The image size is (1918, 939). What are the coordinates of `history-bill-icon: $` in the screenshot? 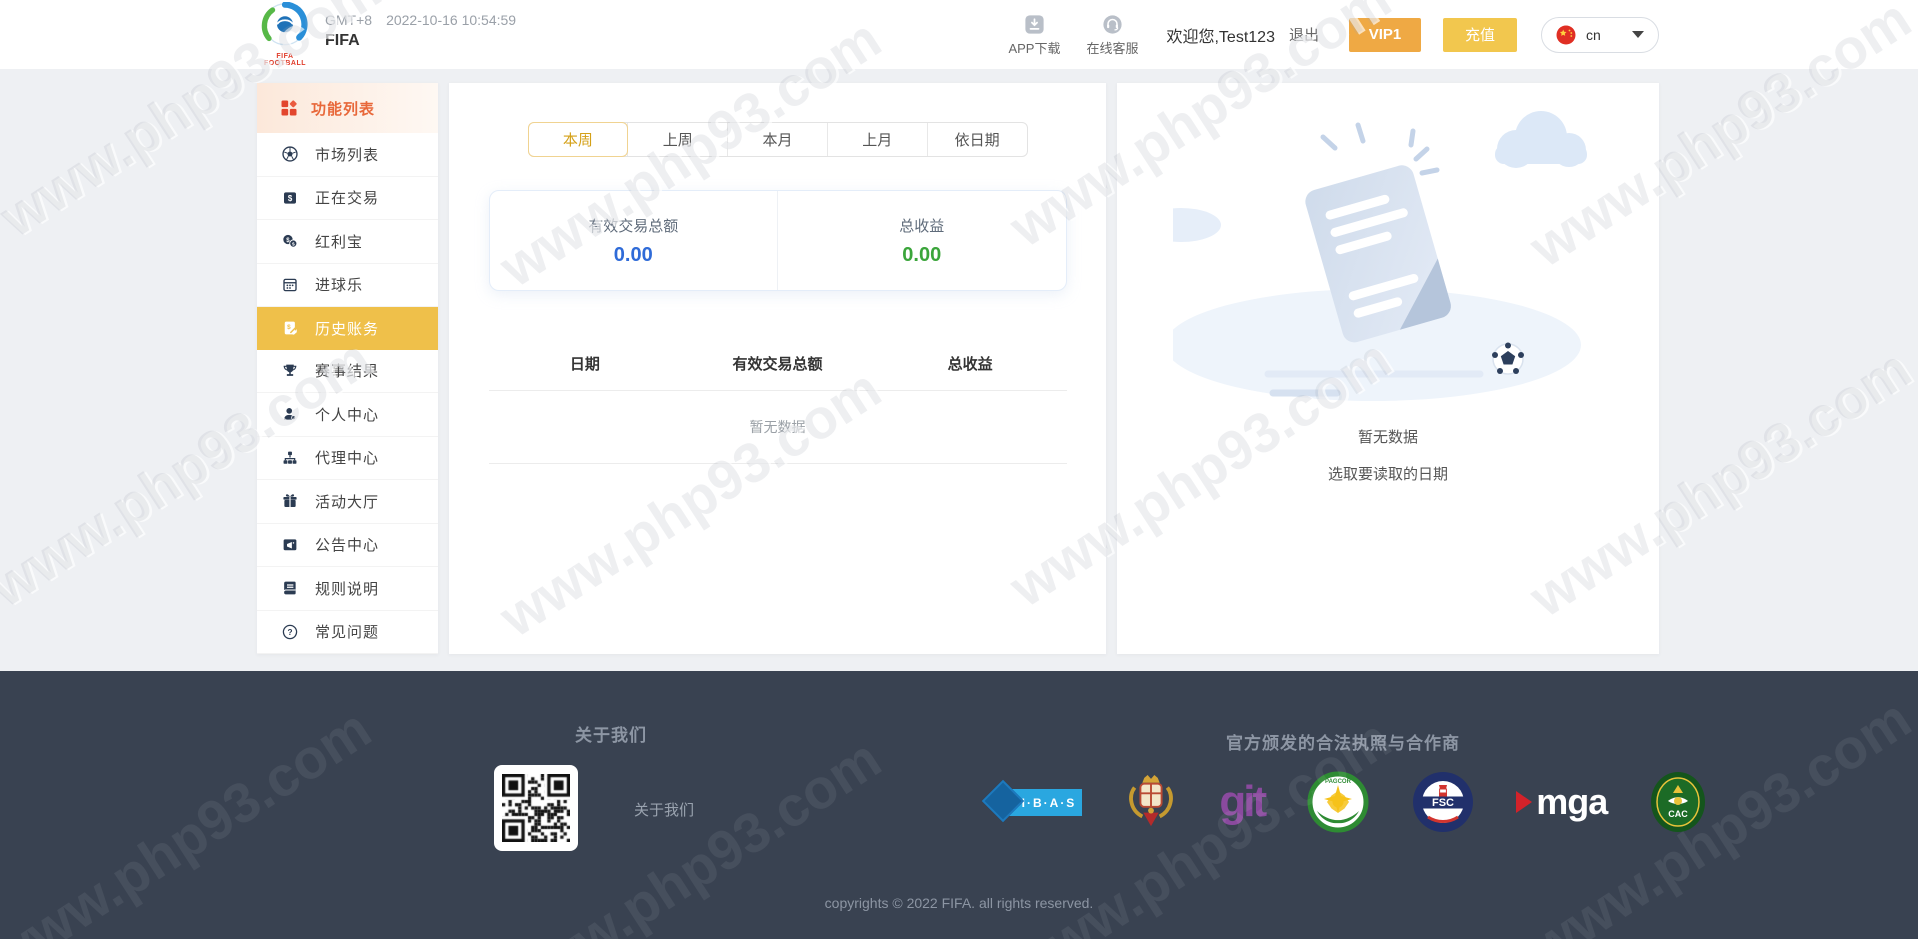 It's located at (290, 328).